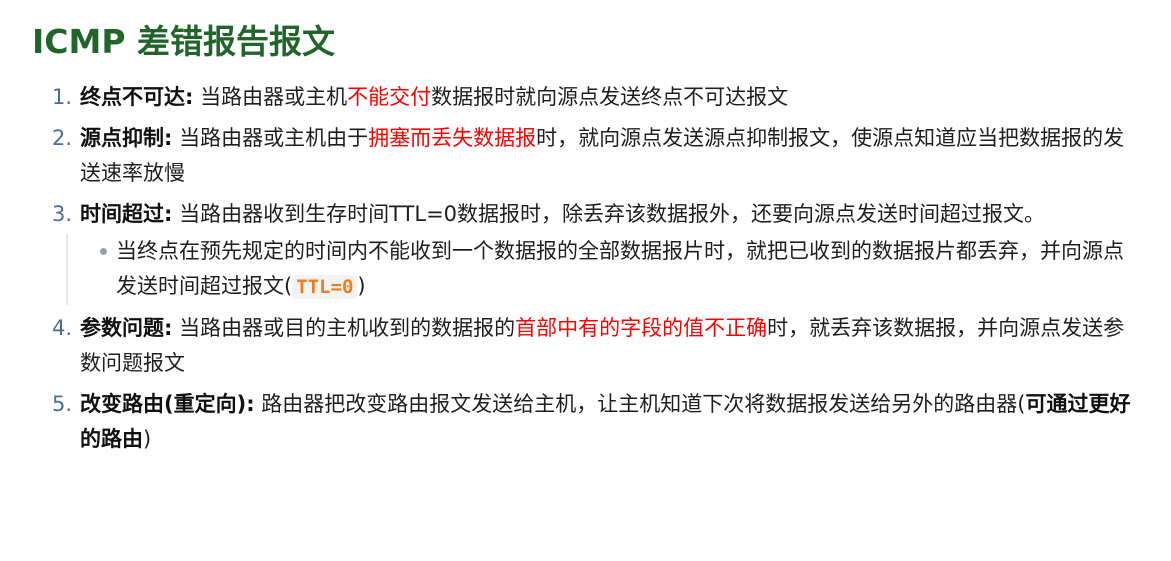  I want to click on term-label: 改变路由(重定向):, so click(167, 404).